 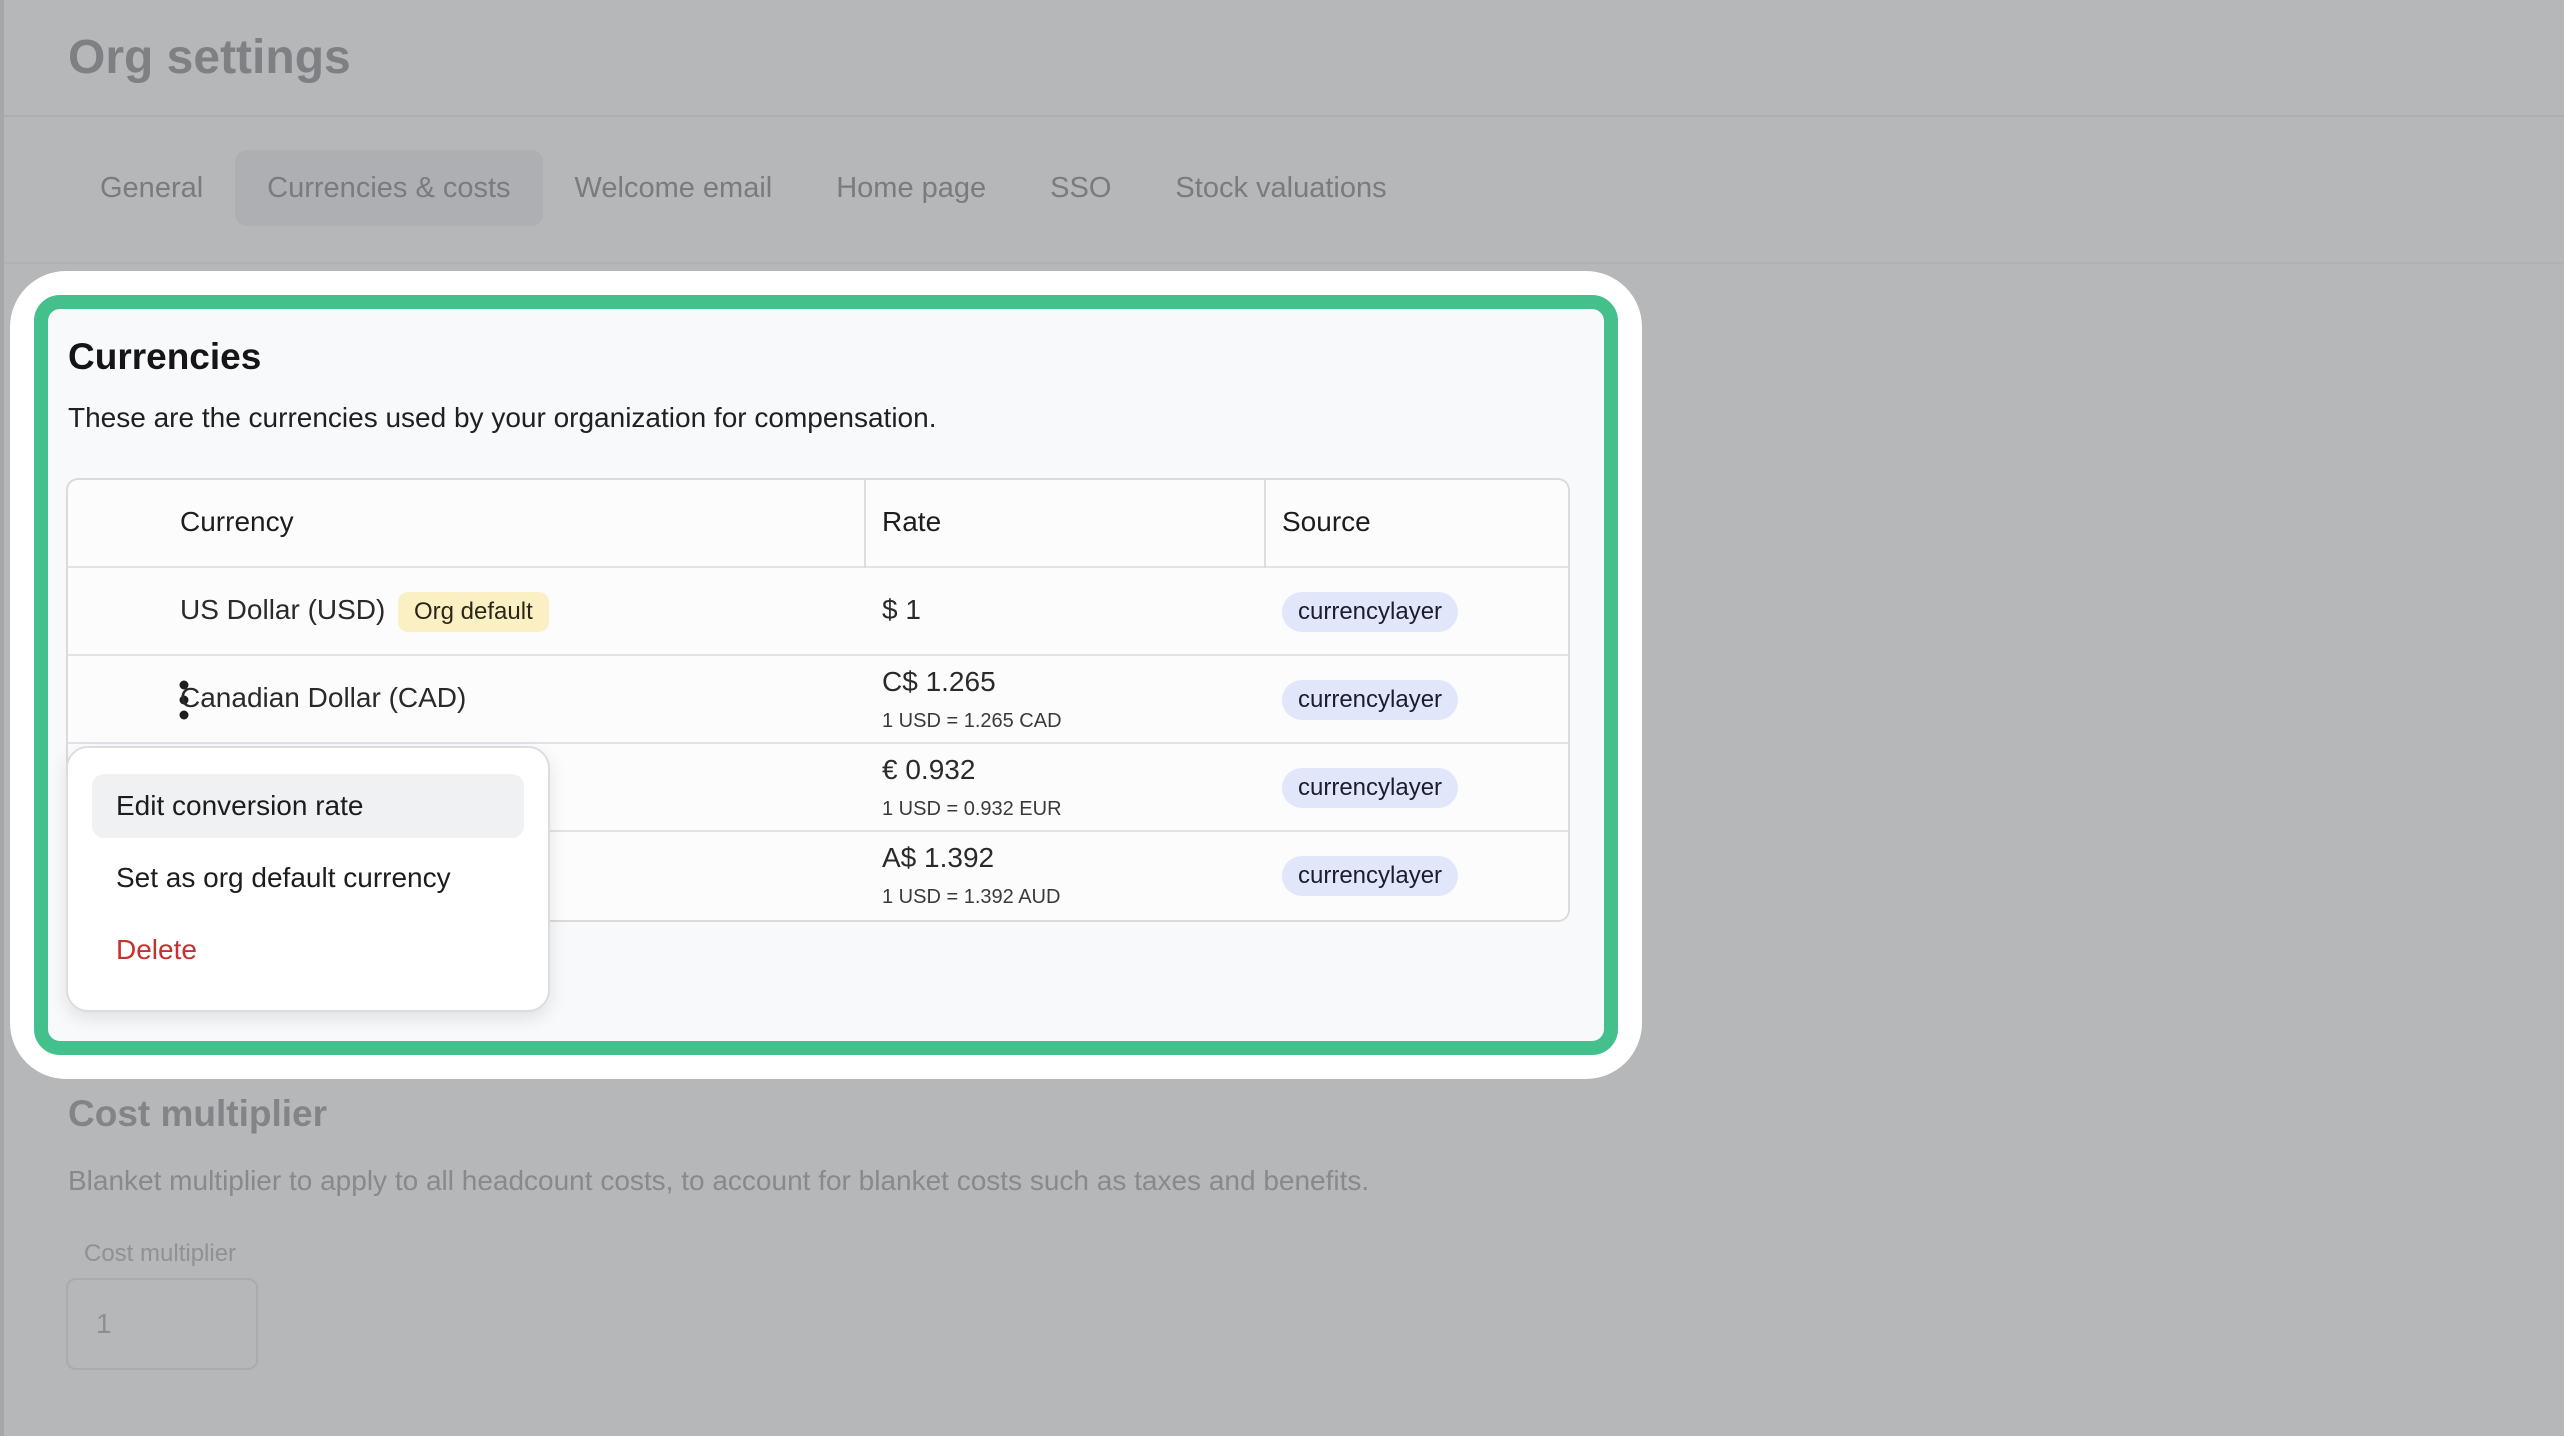 I want to click on column-header-source: Source, so click(x=1326, y=521).